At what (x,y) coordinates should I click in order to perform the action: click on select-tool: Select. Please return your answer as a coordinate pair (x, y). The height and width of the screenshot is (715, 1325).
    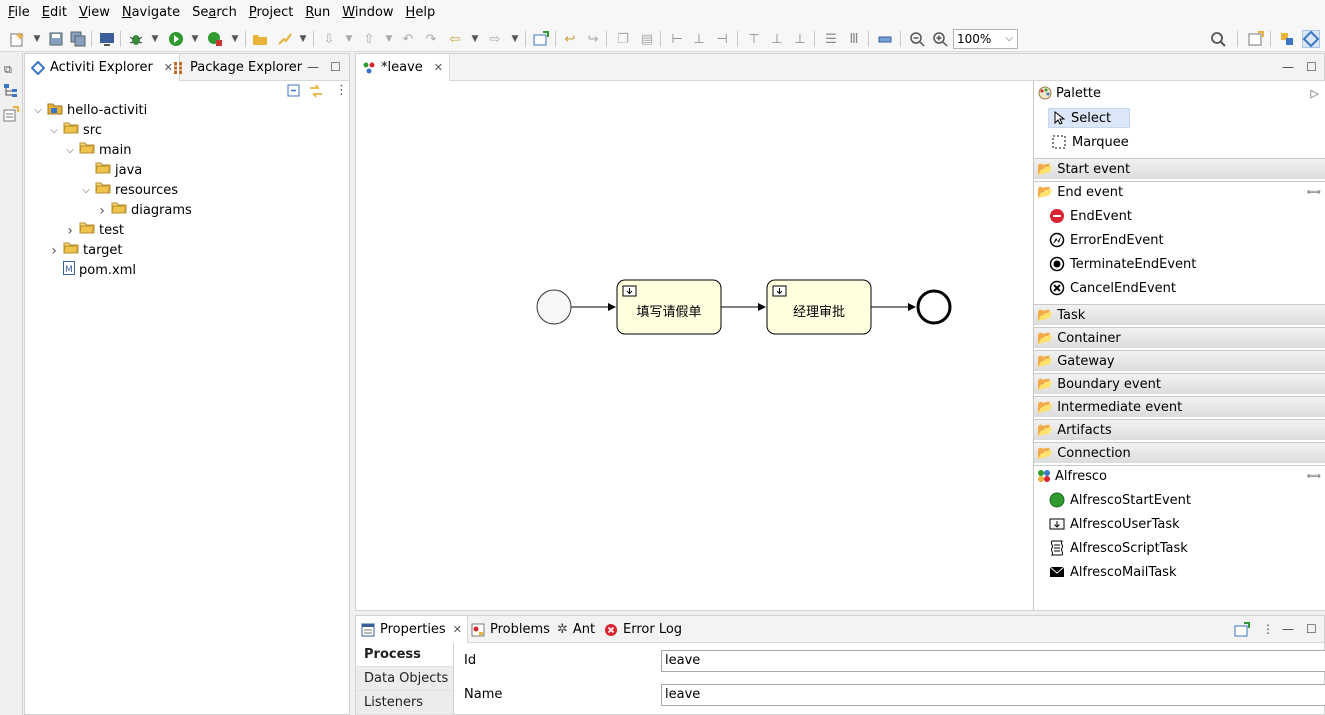
    Looking at the image, I should click on (1089, 118).